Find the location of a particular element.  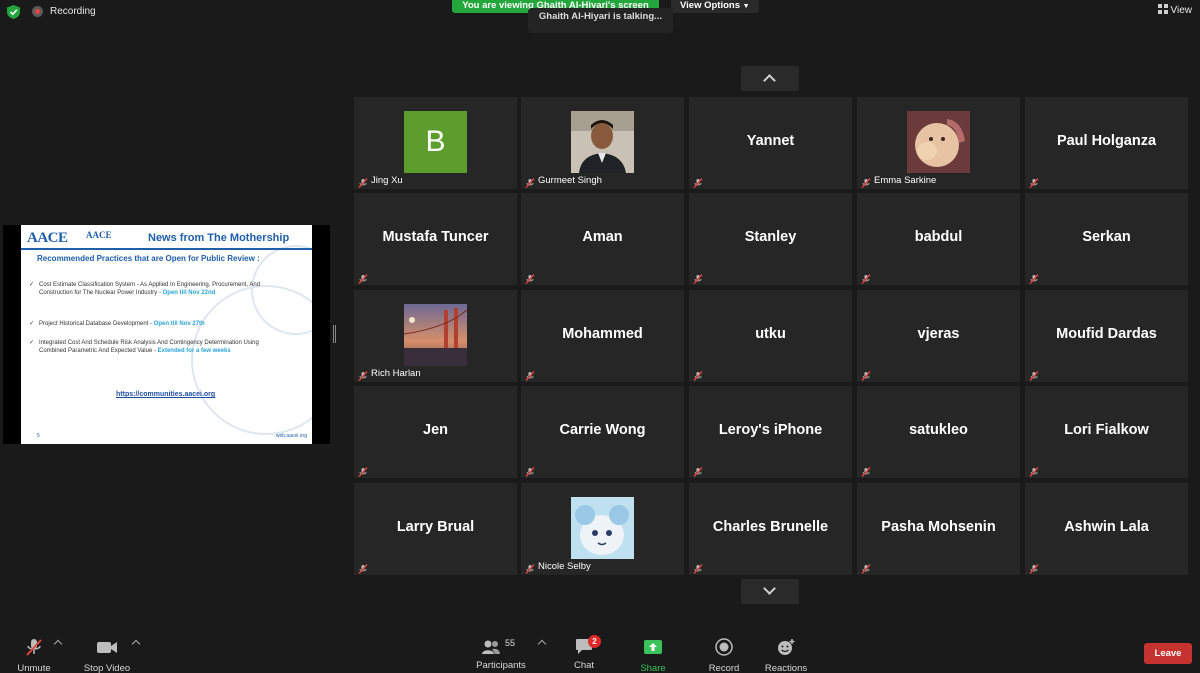

participant-name: Moufid Dardas is located at coordinates (1106, 334).